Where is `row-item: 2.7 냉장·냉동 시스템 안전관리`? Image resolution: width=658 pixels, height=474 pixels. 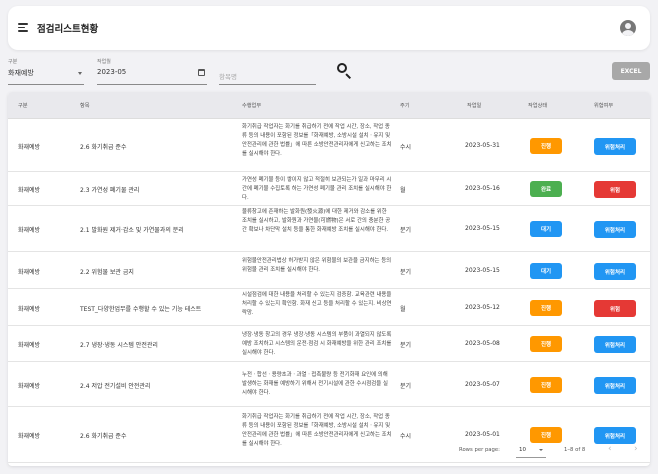 row-item: 2.7 냉장·냉동 시스템 안전관리 is located at coordinates (119, 345).